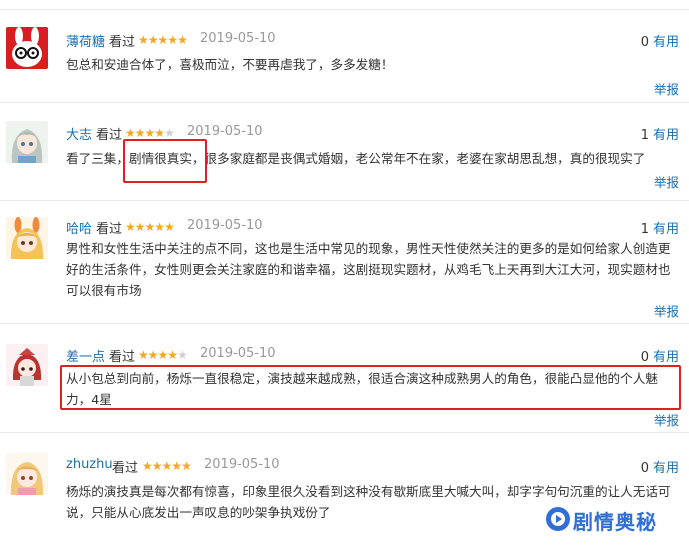 The width and height of the screenshot is (689, 547). I want to click on watermark-text: 剧情奥秘, so click(615, 522).